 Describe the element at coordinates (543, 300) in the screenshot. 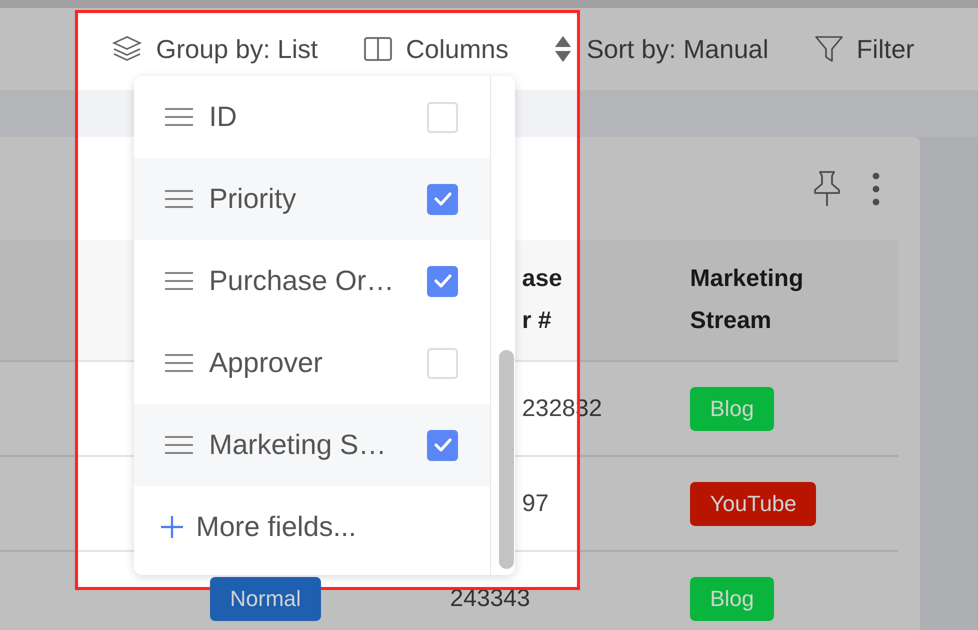

I see `column-header: ase r #` at that location.